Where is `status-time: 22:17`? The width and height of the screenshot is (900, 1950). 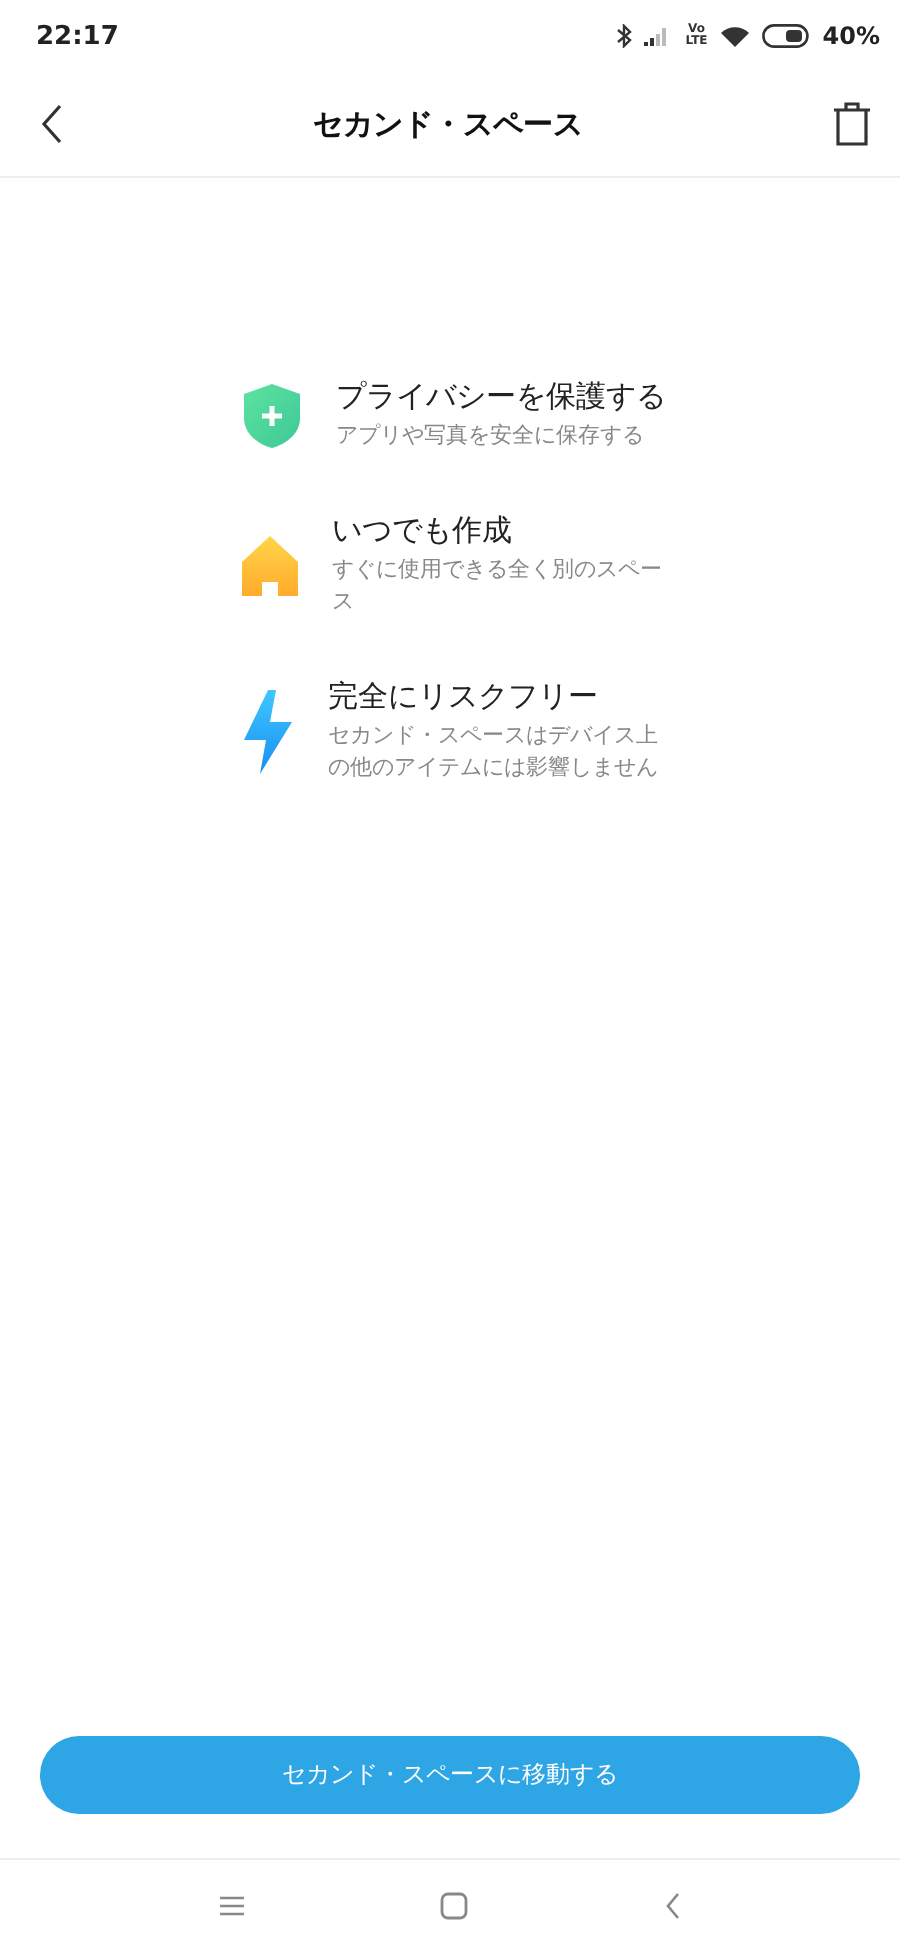
status-time: 22:17 is located at coordinates (77, 36).